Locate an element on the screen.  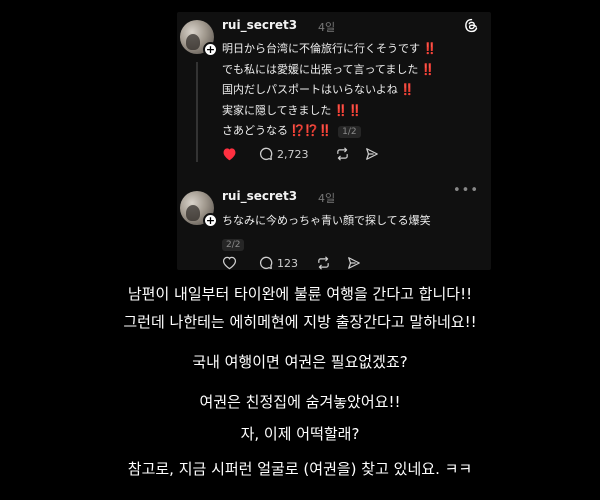
post-line: 明日から台湾に不倫旅行に行くそうです ‼️ is located at coordinates (329, 48).